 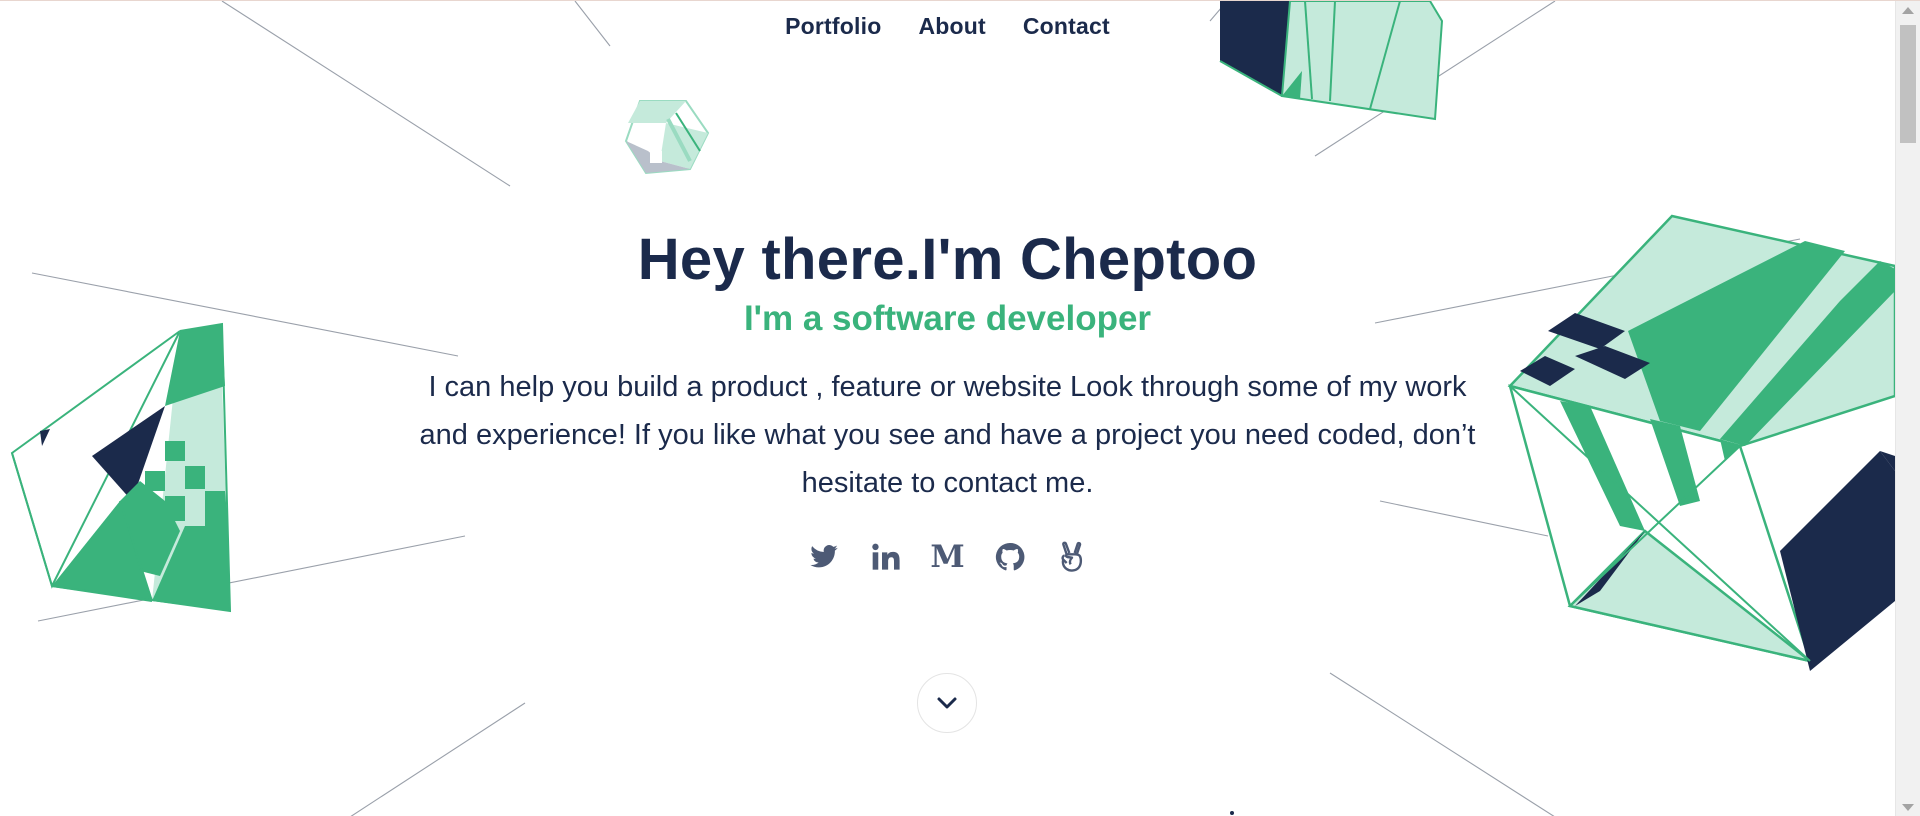 I want to click on linkedin-link, so click(x=886, y=557).